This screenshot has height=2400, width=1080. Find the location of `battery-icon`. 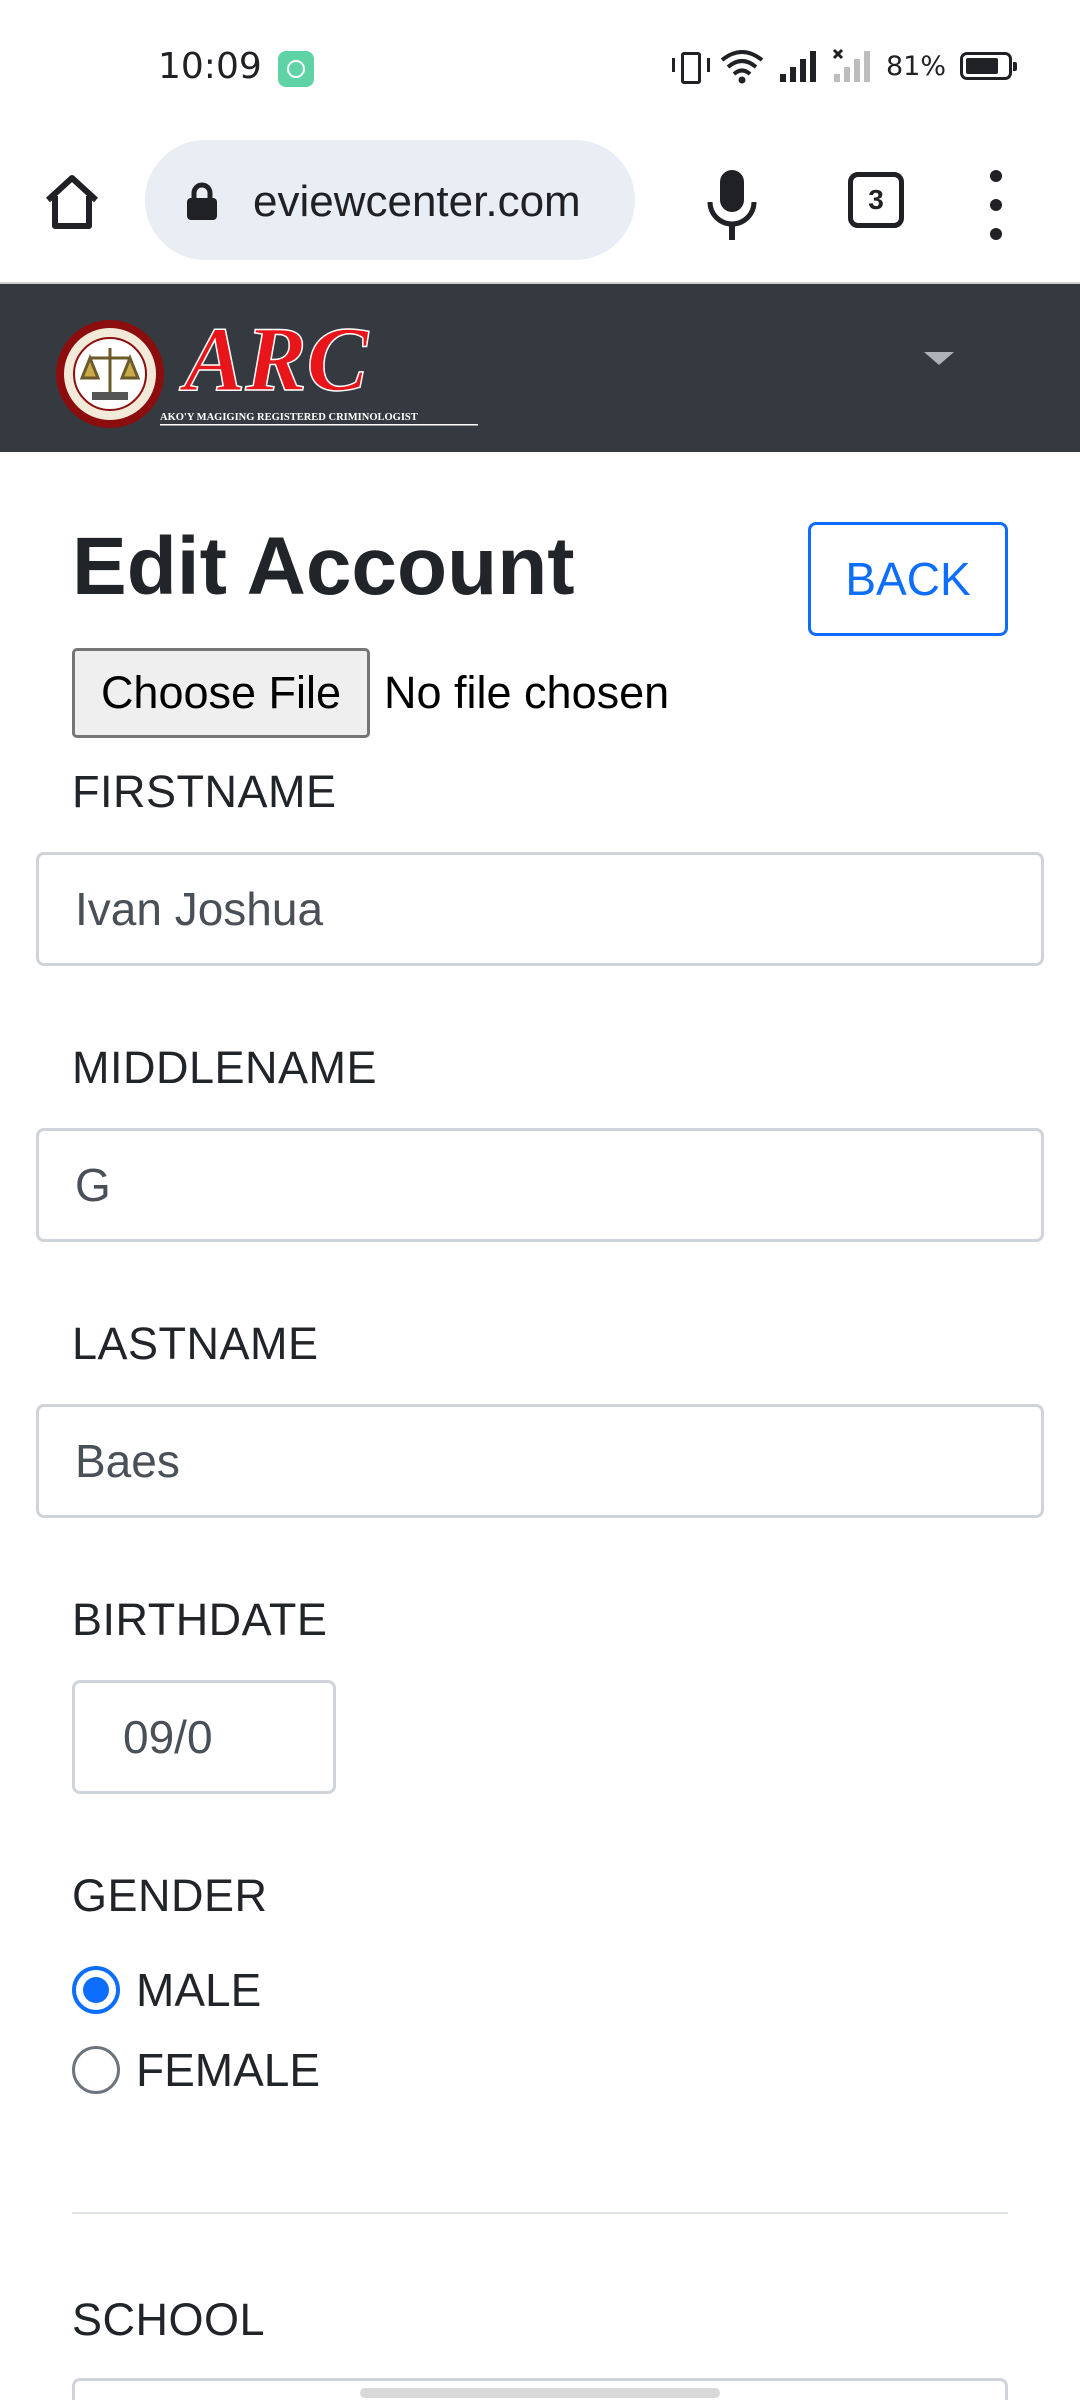

battery-icon is located at coordinates (988, 66).